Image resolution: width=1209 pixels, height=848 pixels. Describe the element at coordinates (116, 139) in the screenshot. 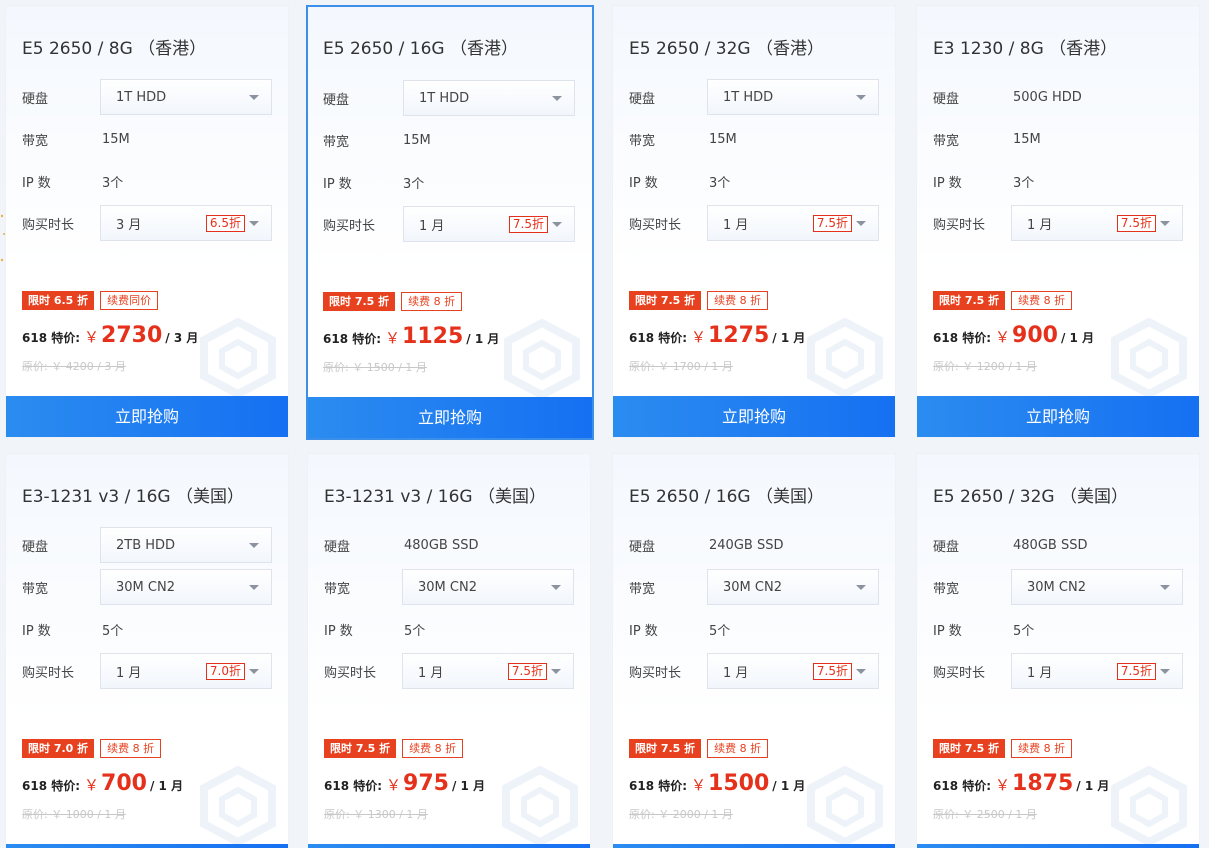

I see `bandwidth-value: 15M` at that location.